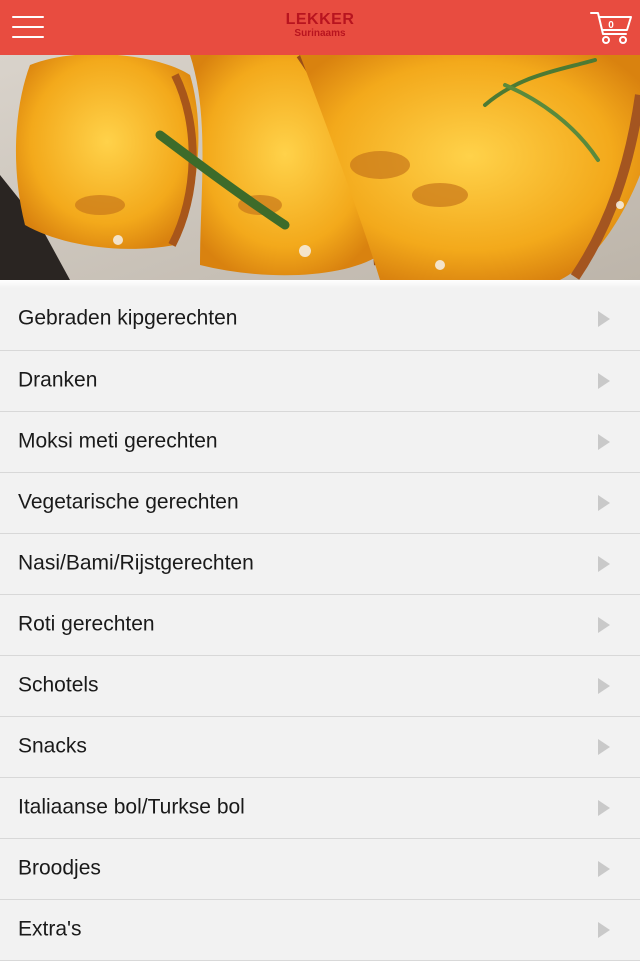 The image size is (640, 961). What do you see at coordinates (136, 563) in the screenshot?
I see `category-label: Nasi/Bami/Rijstgerechten` at bounding box center [136, 563].